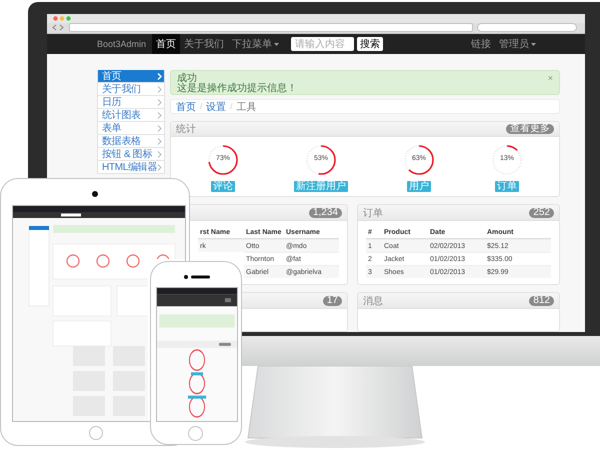 The image size is (600, 450). Describe the element at coordinates (166, 44) in the screenshot. I see `nav-link: 首页` at that location.